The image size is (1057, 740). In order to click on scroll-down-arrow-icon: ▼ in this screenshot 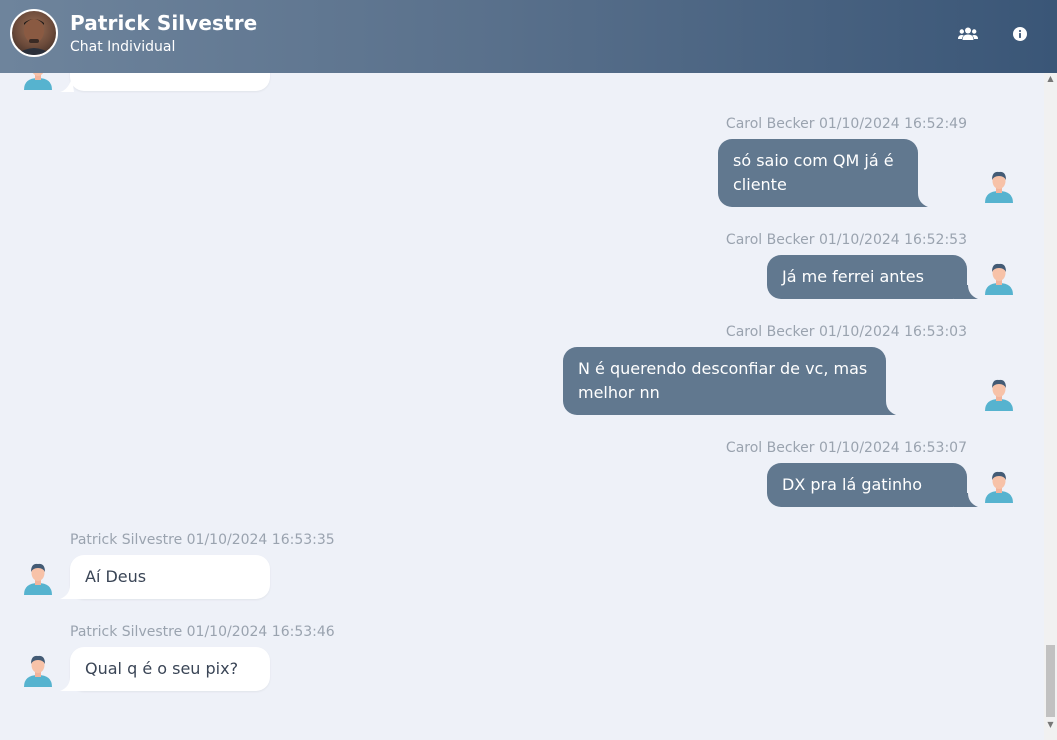, I will do `click(1050, 725)`.